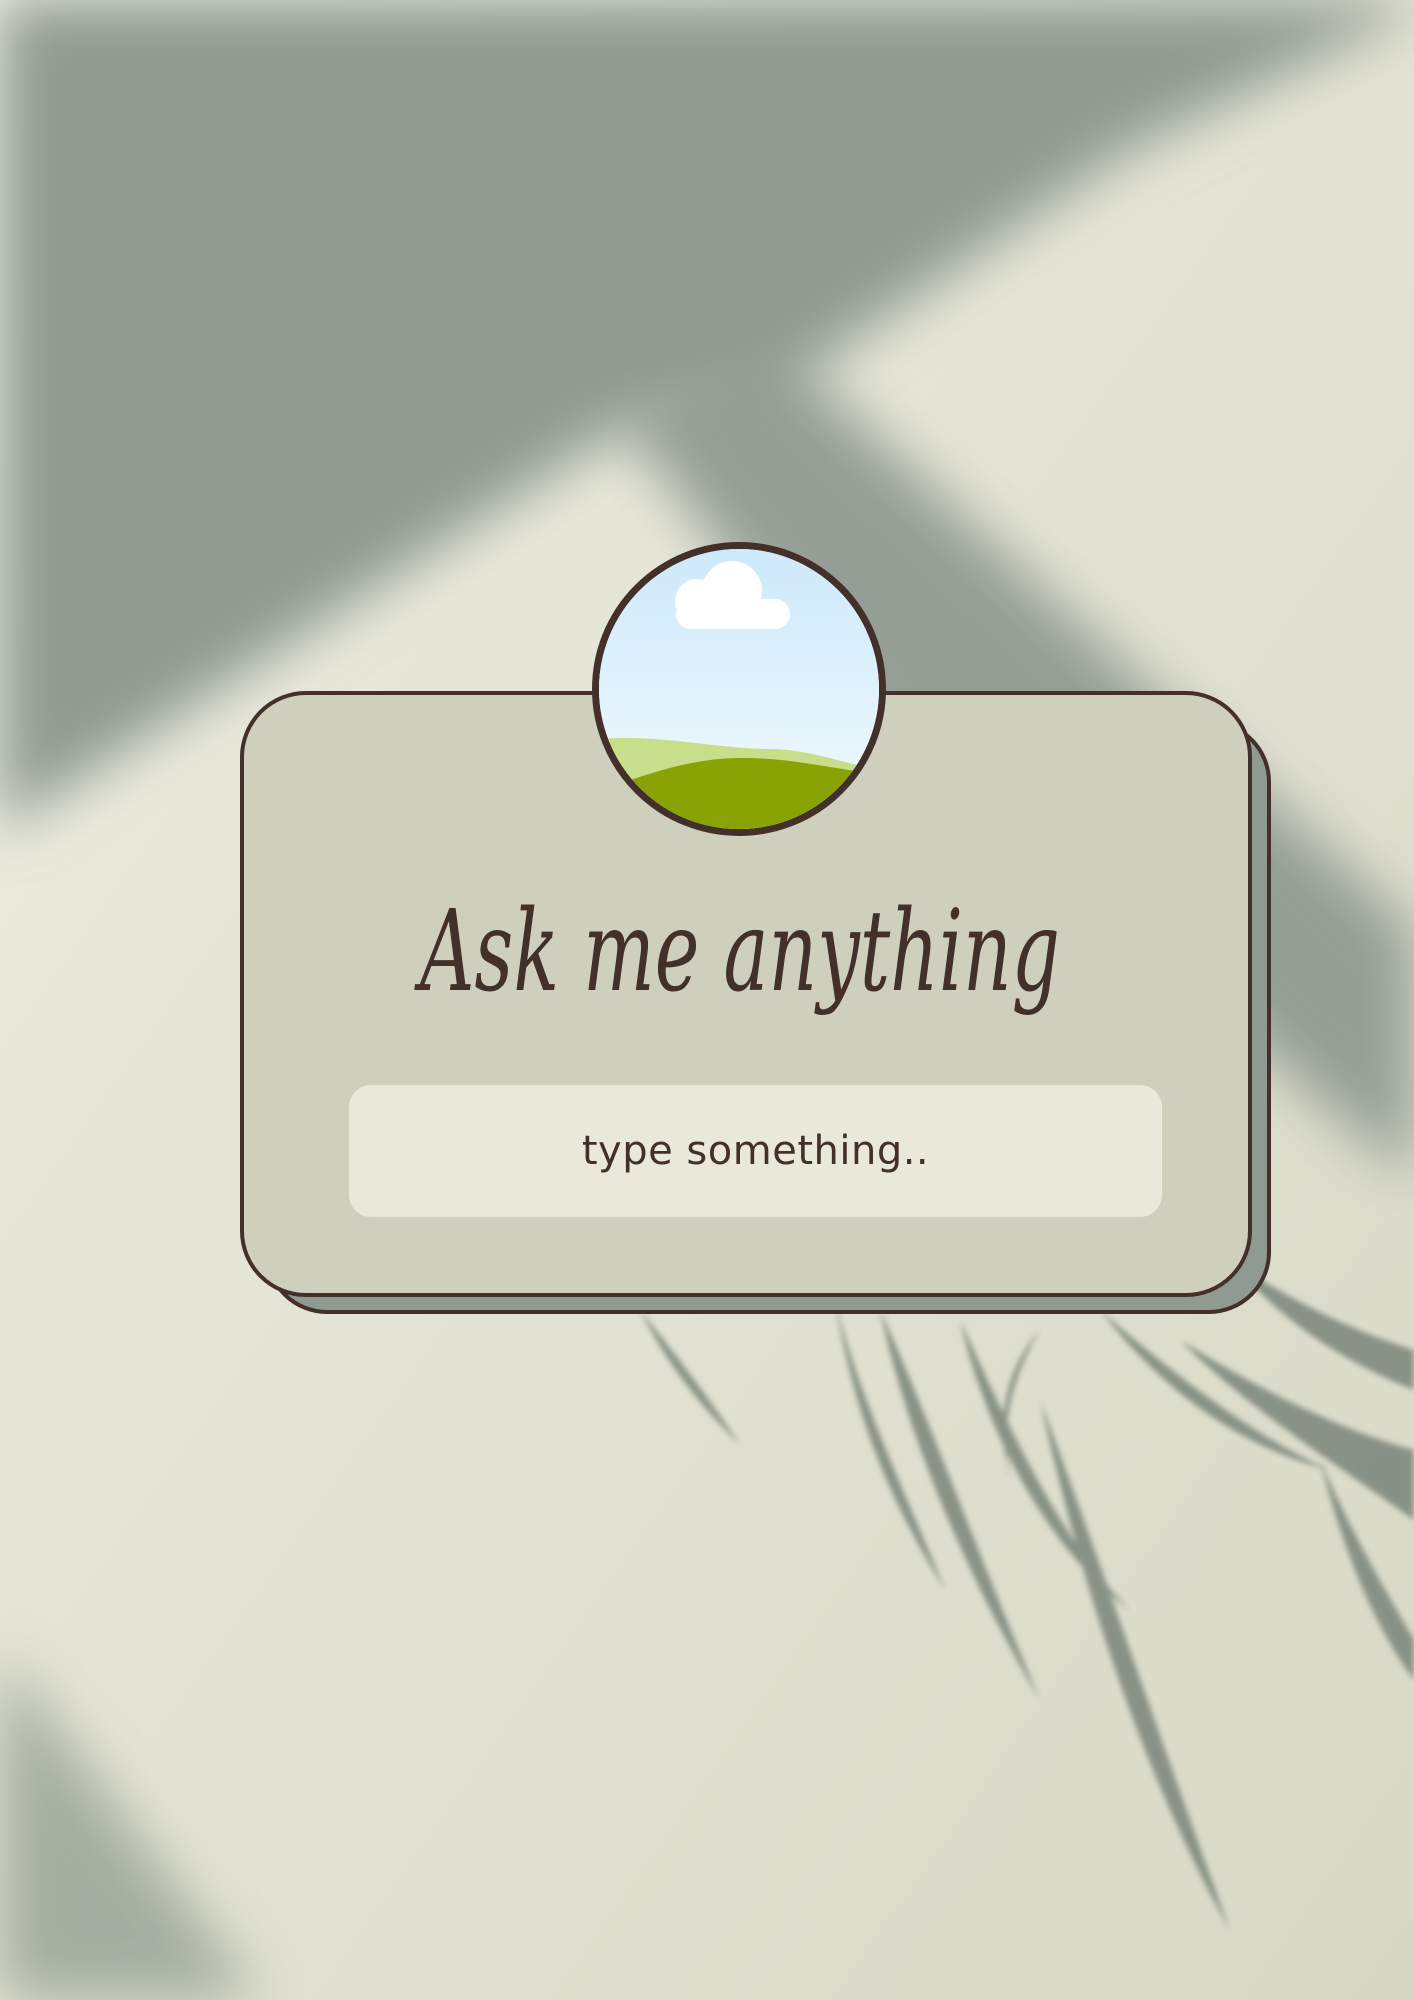 The width and height of the screenshot is (1414, 2000). I want to click on input-placeholder: type something.., so click(755, 1151).